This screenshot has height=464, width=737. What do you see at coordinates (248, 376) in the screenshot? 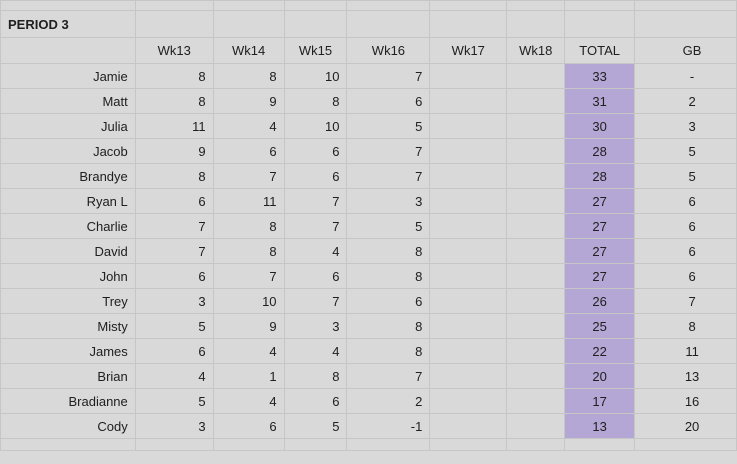
I see `score-cell-wk14: 1` at bounding box center [248, 376].